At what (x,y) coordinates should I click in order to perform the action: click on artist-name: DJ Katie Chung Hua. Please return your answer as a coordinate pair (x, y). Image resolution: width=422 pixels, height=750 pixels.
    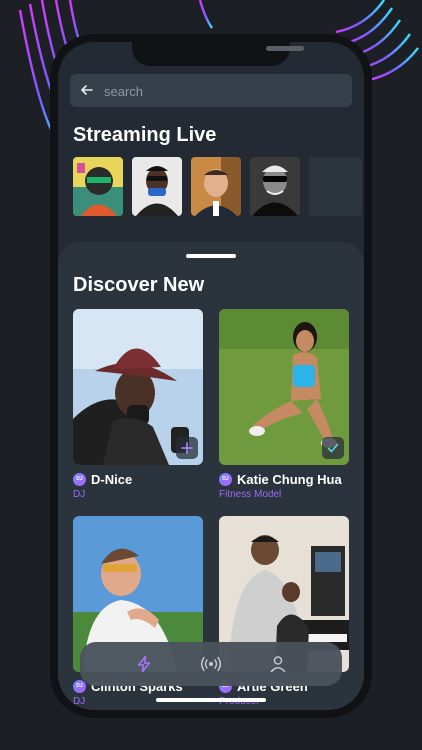
    Looking at the image, I should click on (280, 479).